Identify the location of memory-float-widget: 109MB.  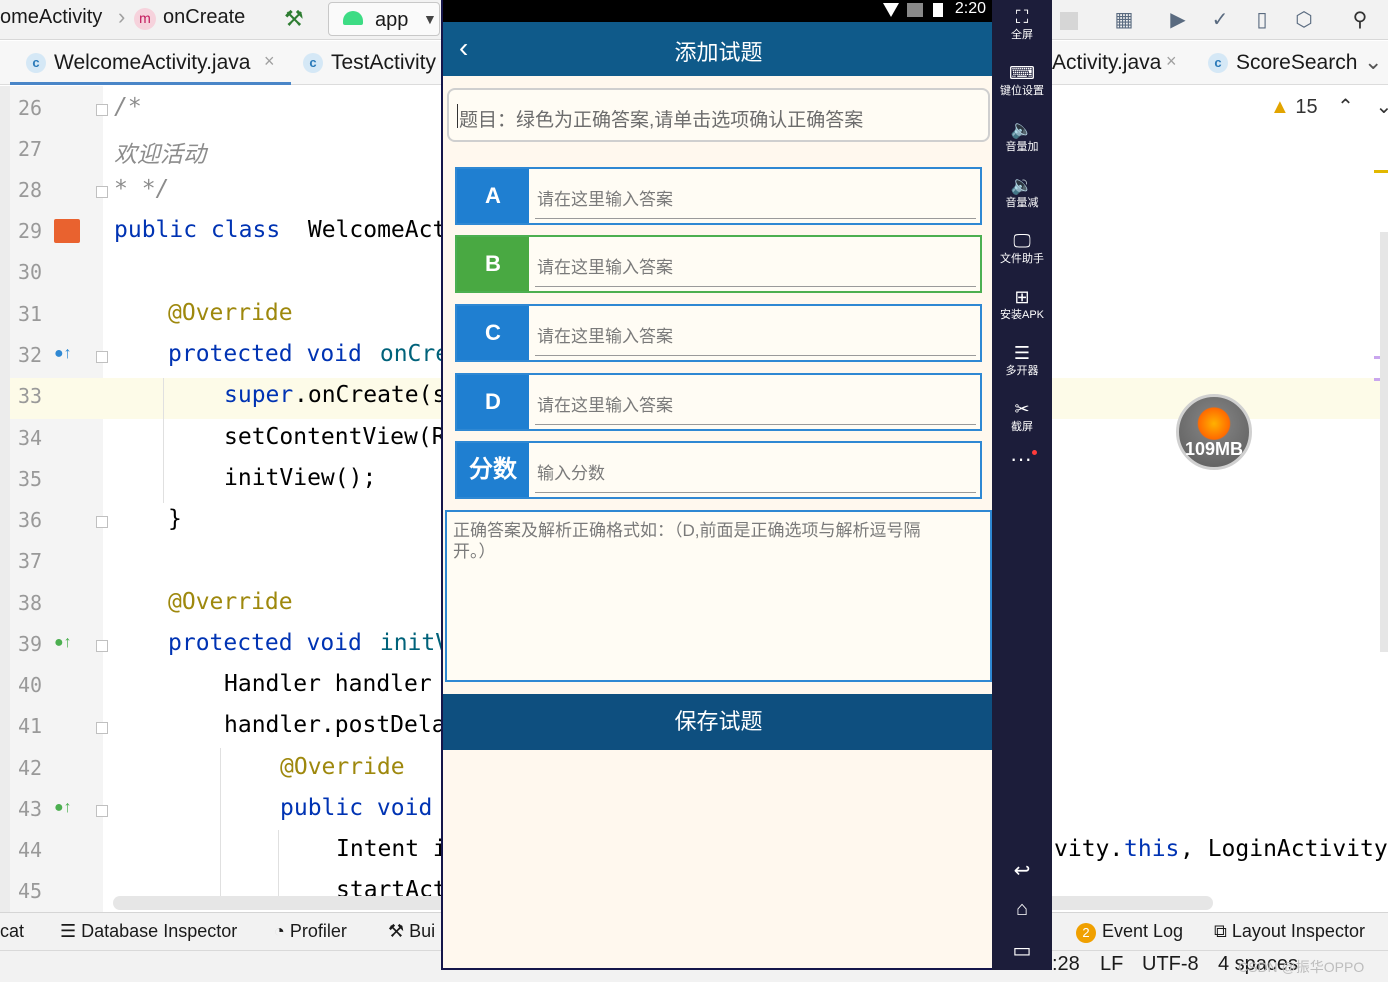
(1214, 432).